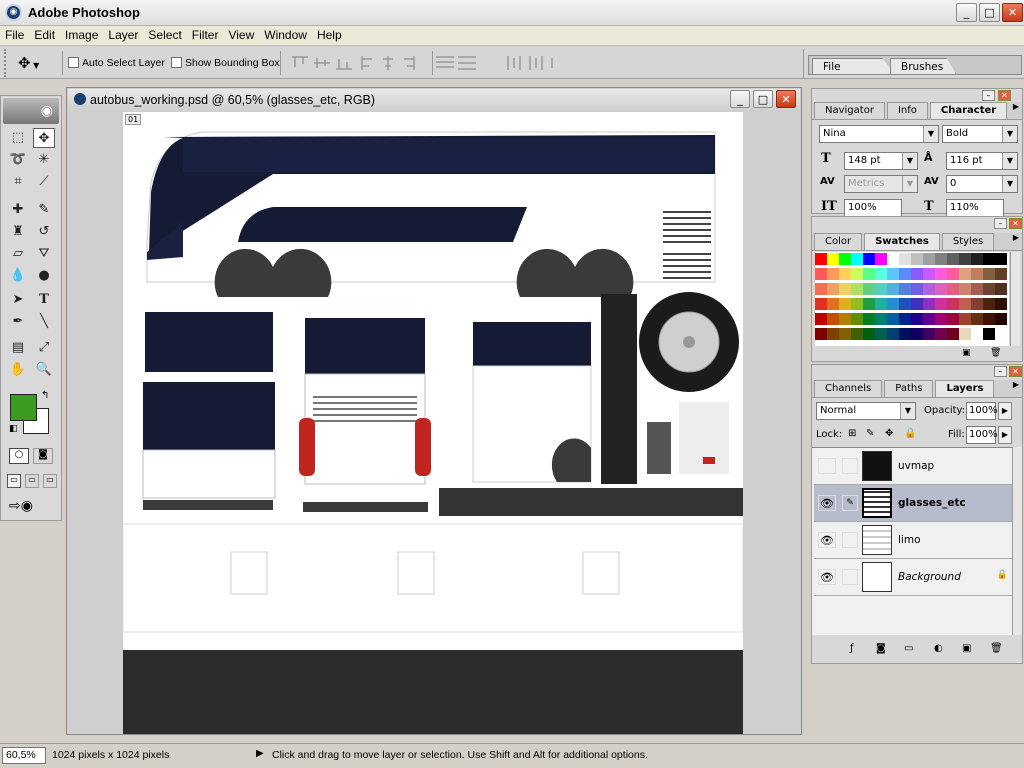  I want to click on slice-tool-icon: ⟋, so click(44, 182).